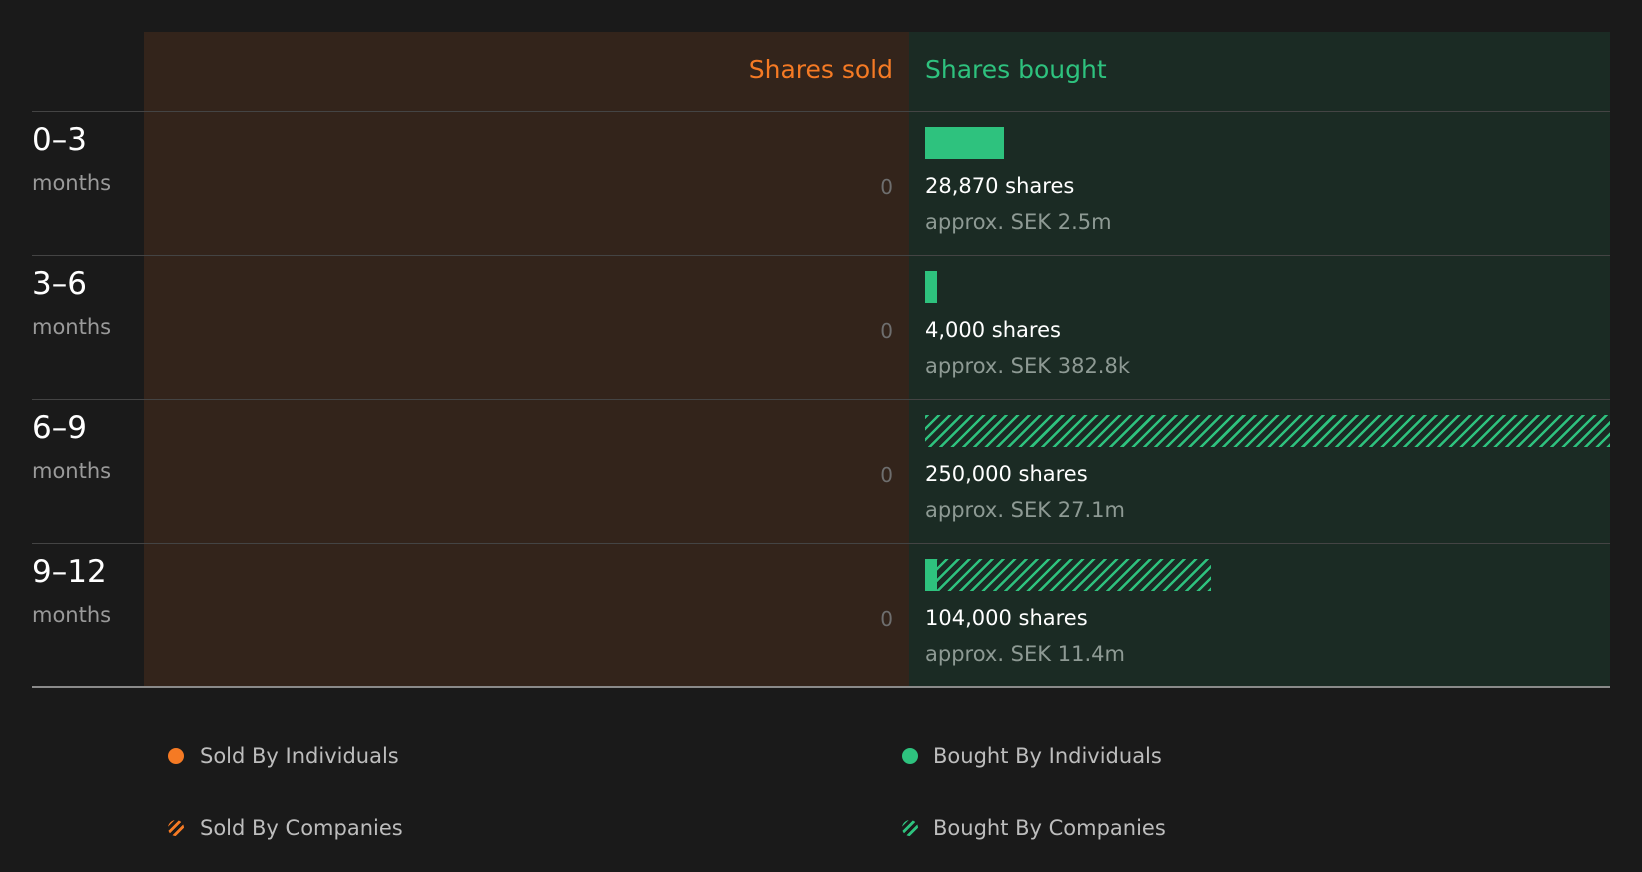 This screenshot has height=872, width=1642. I want to click on legend-sold-by-individuals: Sold By Individuals, so click(299, 756).